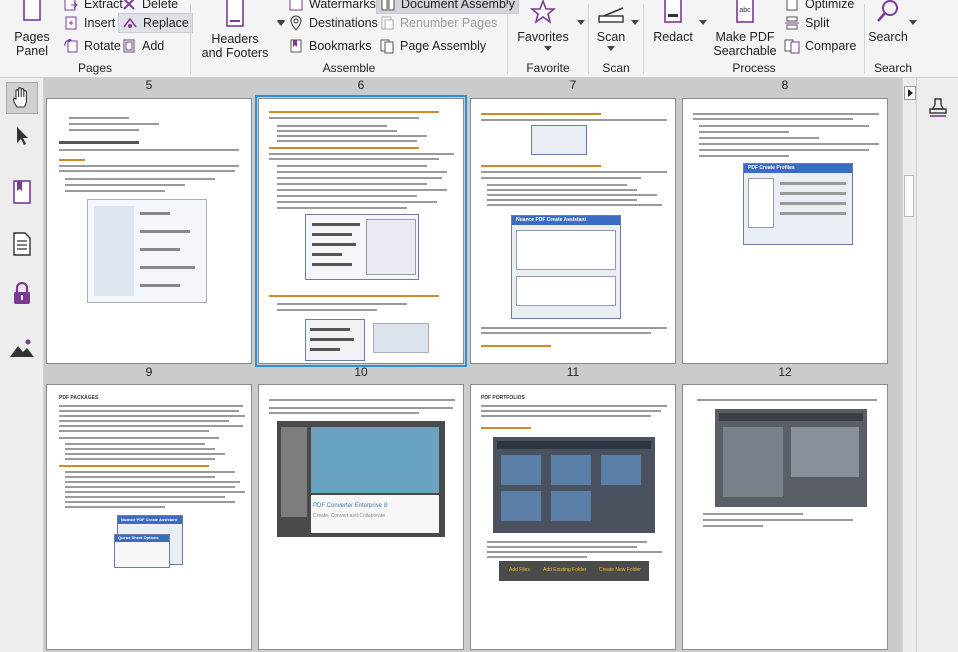 This screenshot has height=652, width=958. What do you see at coordinates (785, 231) in the screenshot?
I see `page-thumbnail-8: PDF Create Profiles` at bounding box center [785, 231].